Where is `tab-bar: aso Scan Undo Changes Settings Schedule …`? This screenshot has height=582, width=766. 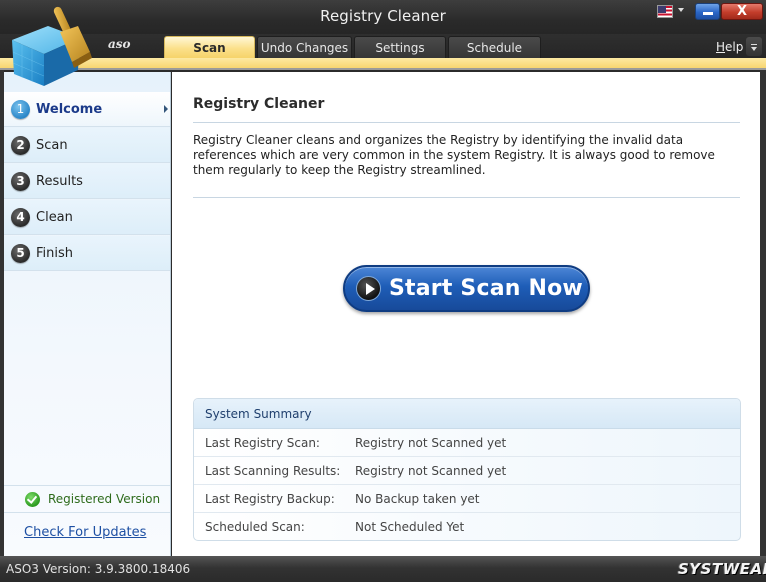 tab-bar: aso Scan Undo Changes Settings Schedule … is located at coordinates (383, 46).